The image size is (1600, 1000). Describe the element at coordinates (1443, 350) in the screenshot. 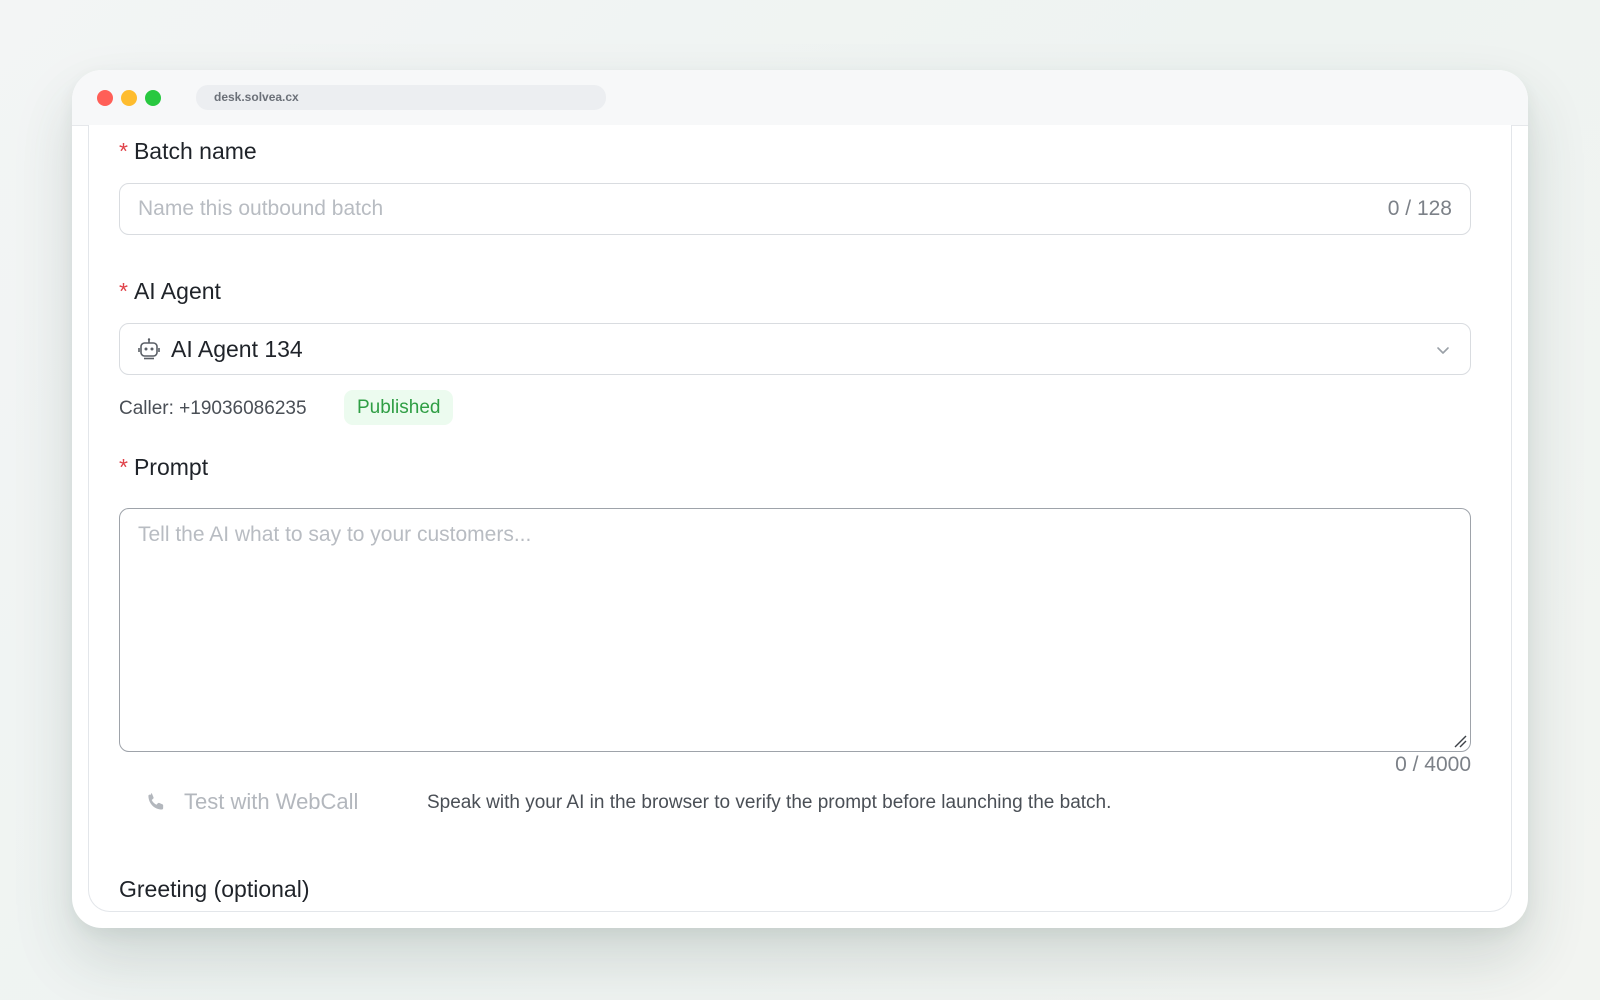

I see `chevron-down-icon` at that location.